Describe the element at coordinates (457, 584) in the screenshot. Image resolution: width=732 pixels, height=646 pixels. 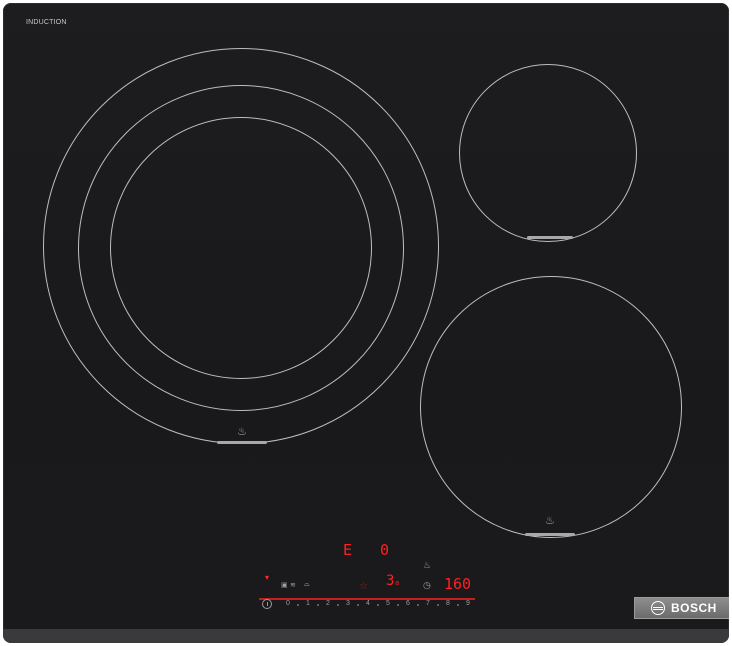
I see `timer-display: 160` at that location.